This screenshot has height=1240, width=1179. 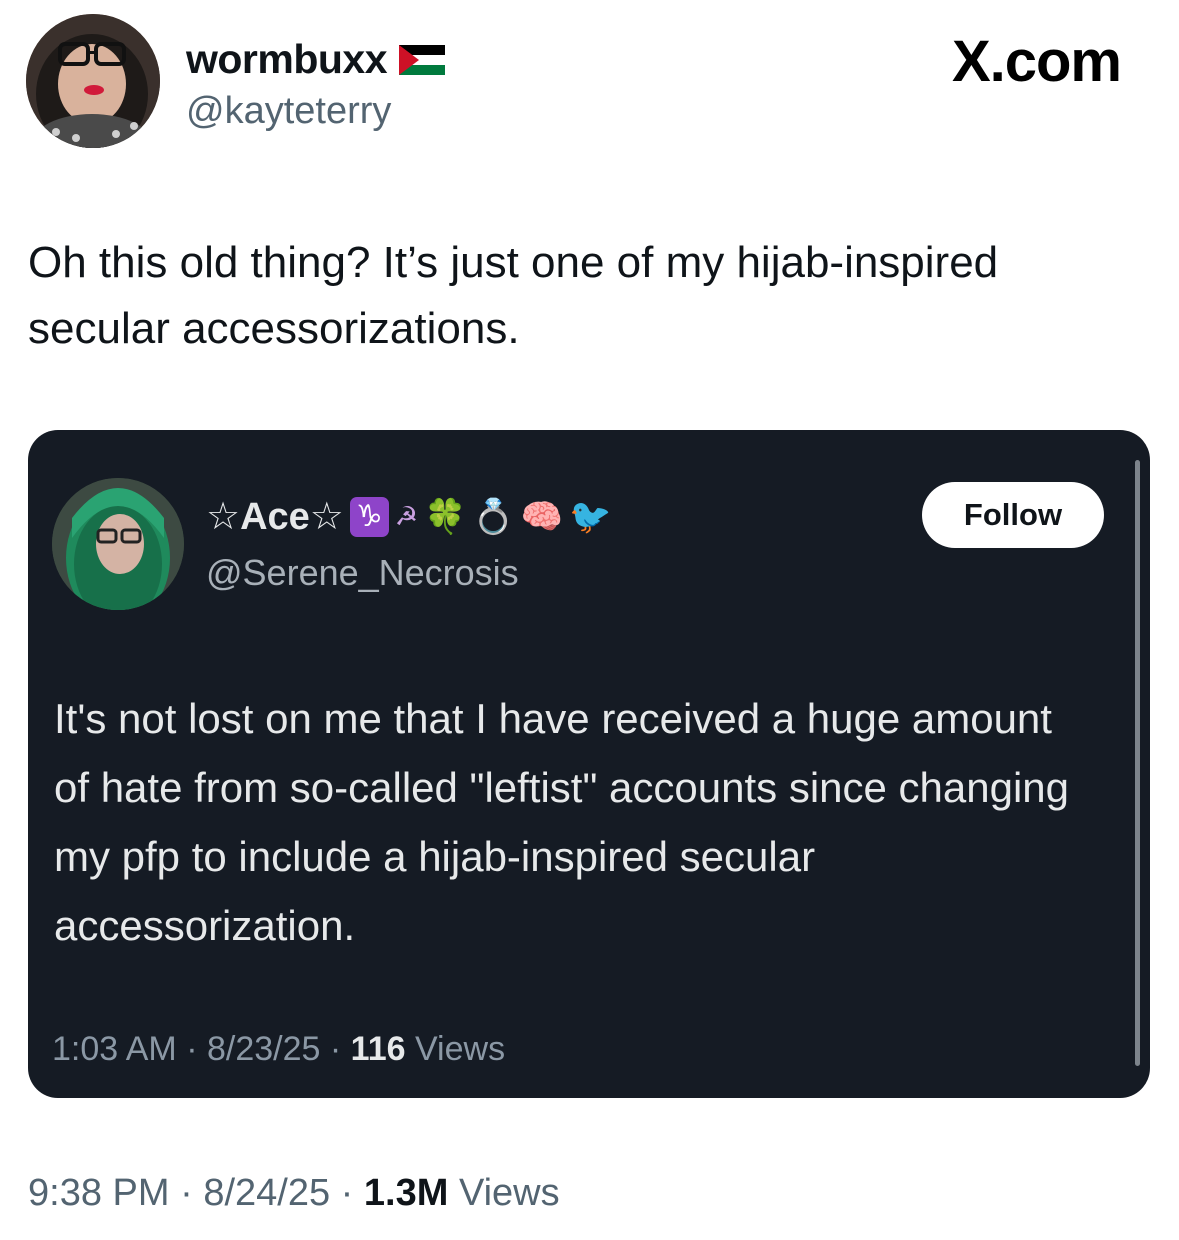 I want to click on quoted-tweet-meta: 1:03 AM · 8/23/25 · 116 Views, so click(x=278, y=1049).